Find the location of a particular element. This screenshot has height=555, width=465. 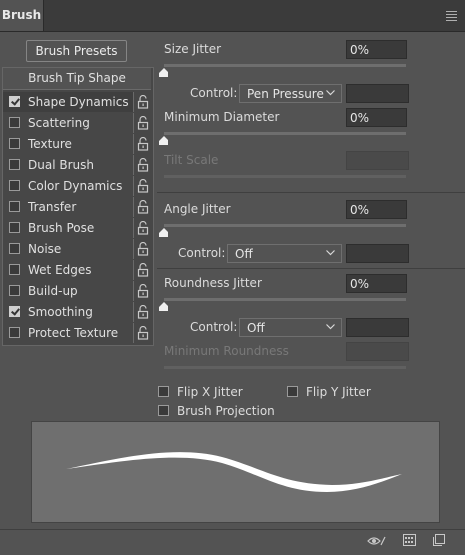

size-jitter-slider is located at coordinates (285, 65).